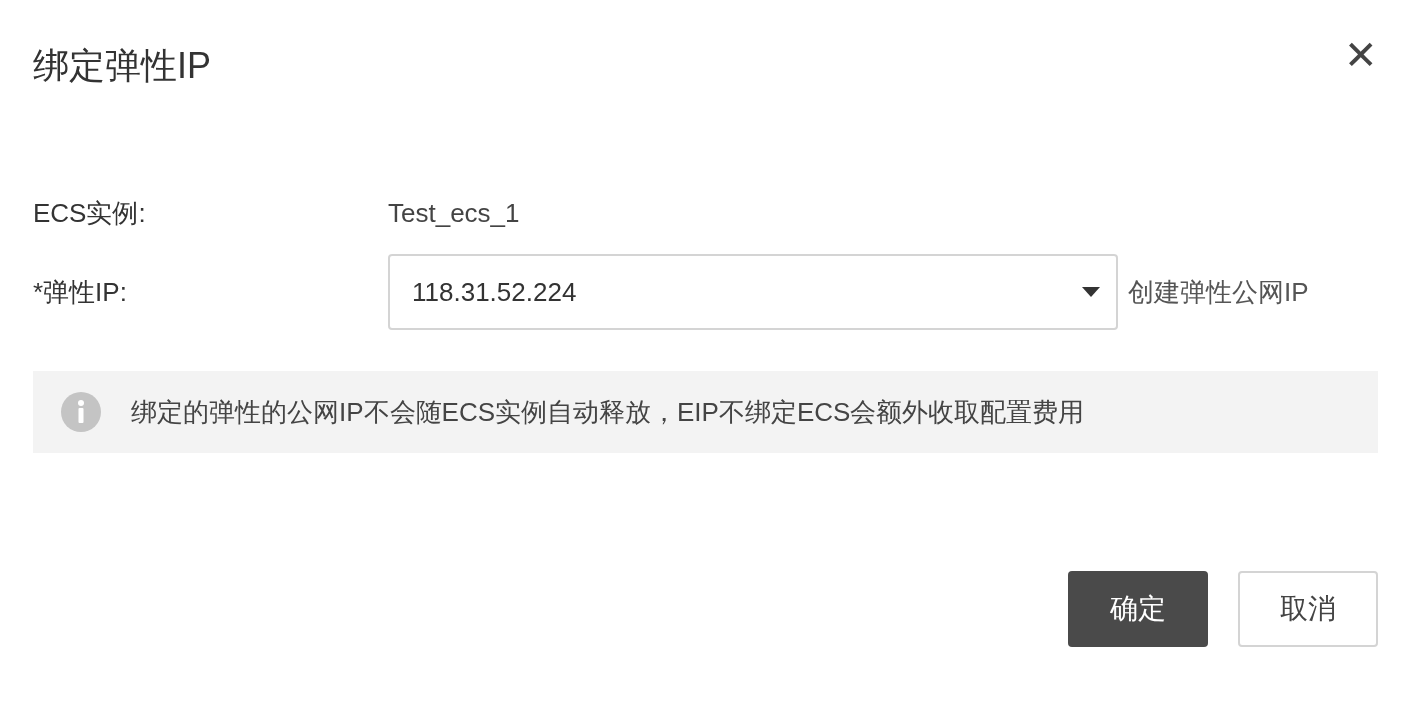  Describe the element at coordinates (1091, 292) in the screenshot. I see `caret-icon` at that location.